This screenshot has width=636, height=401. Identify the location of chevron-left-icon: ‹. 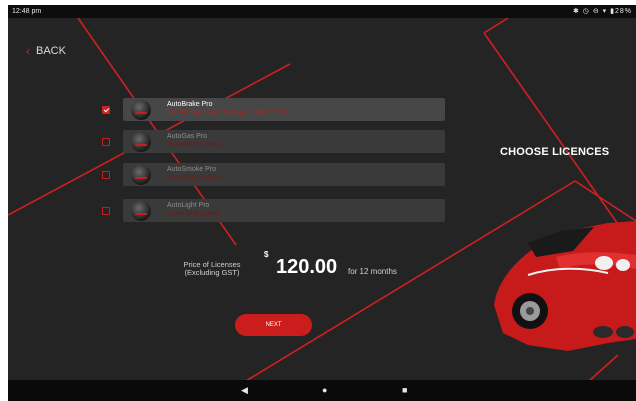
(28, 51).